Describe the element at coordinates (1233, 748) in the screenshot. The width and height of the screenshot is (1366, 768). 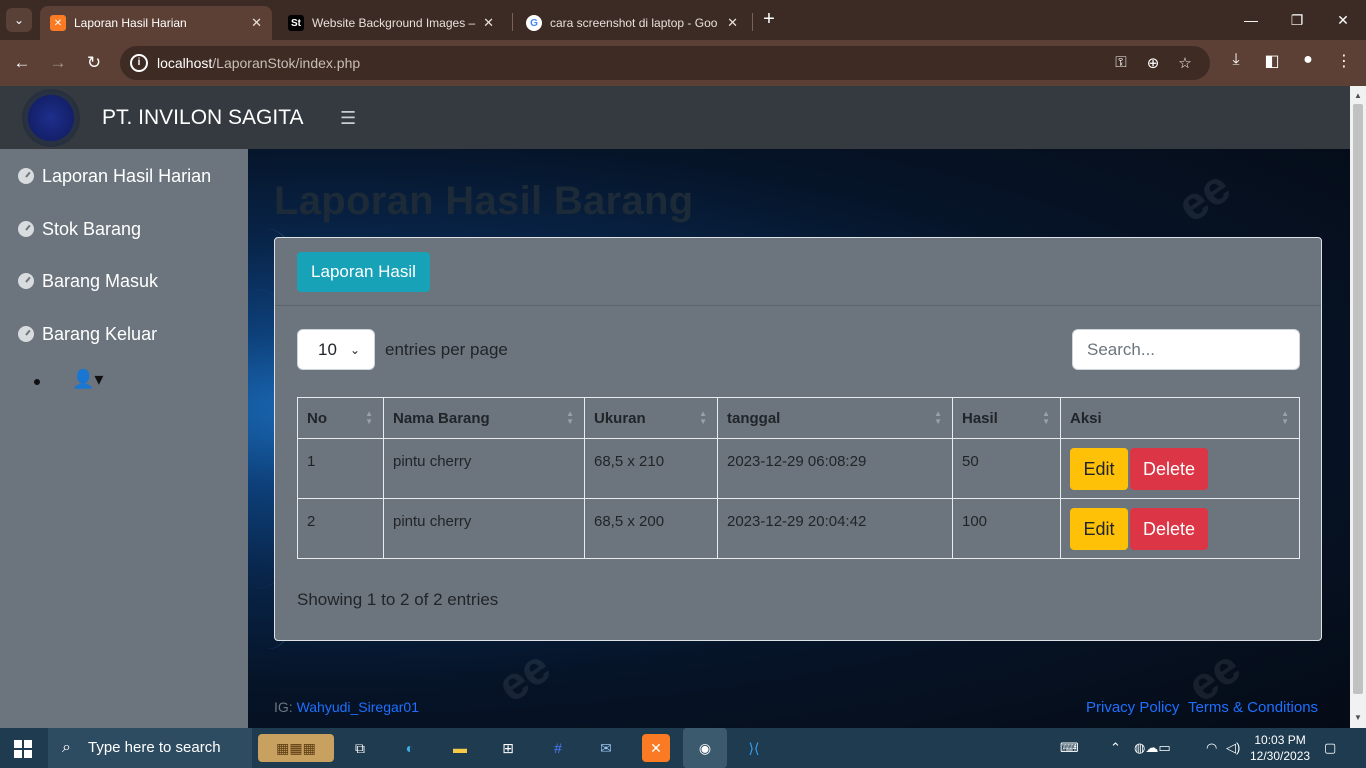
I see `volume-icon: ◁)` at that location.